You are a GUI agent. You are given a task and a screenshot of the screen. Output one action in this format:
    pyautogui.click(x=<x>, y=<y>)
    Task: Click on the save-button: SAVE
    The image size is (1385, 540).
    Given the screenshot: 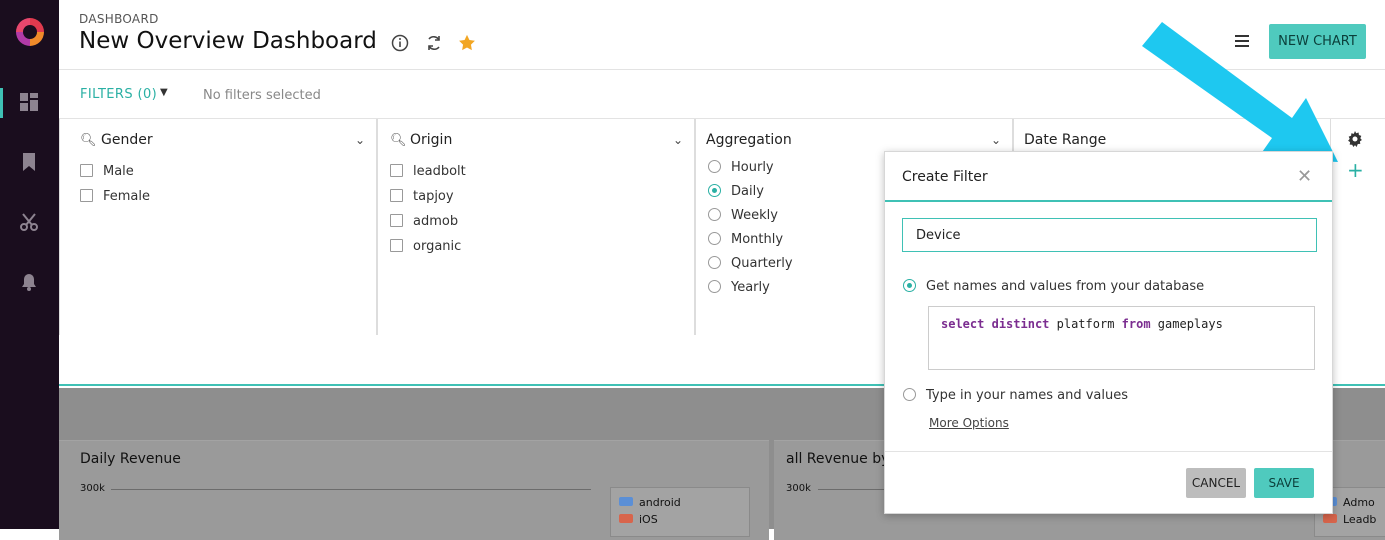 What is the action you would take?
    pyautogui.click(x=1284, y=483)
    